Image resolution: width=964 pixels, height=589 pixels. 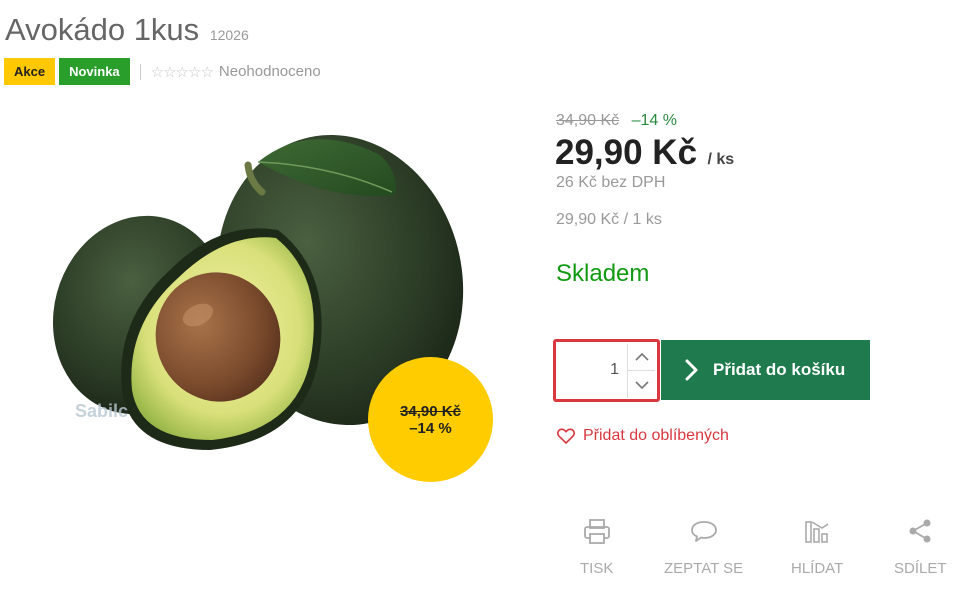 I want to click on share-icon, so click(x=920, y=531).